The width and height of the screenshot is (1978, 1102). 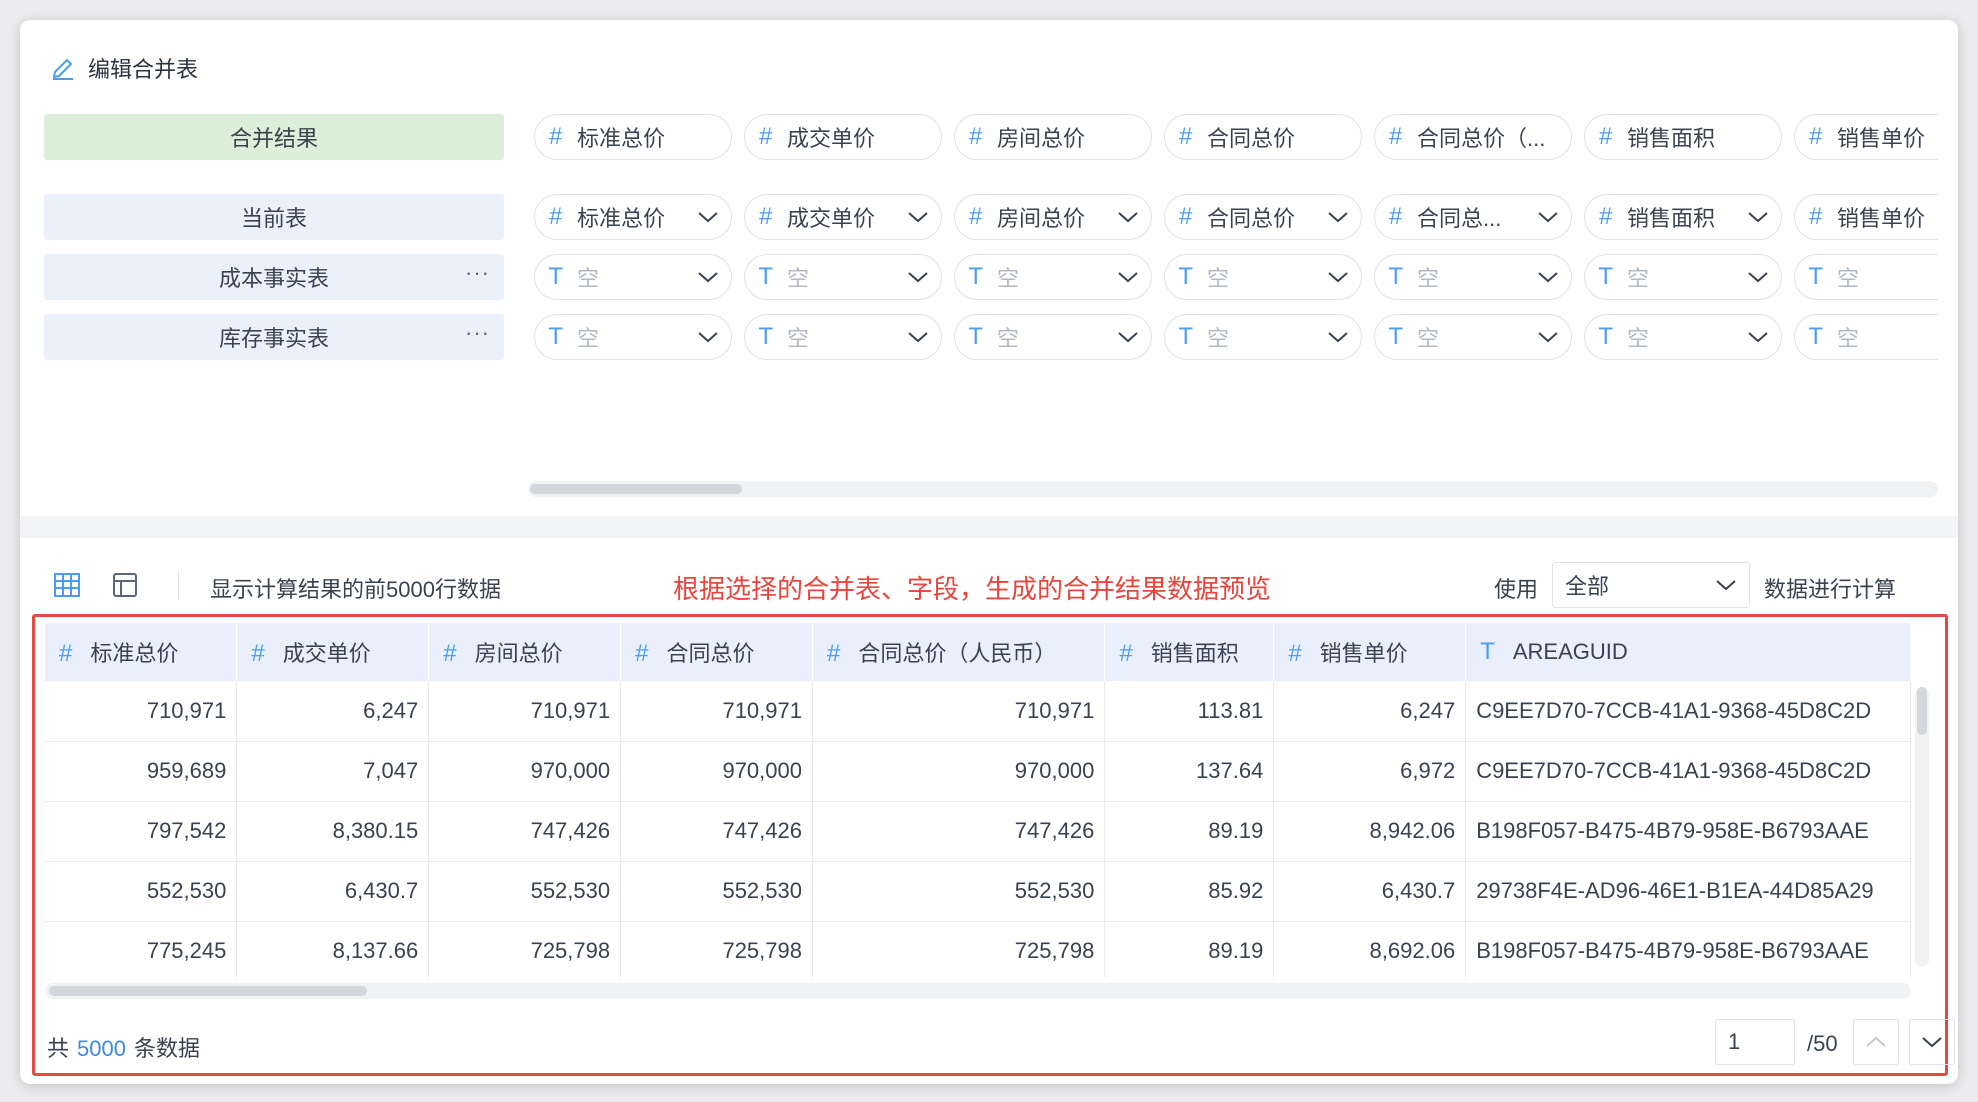 I want to click on column-header-label: 合同总价（人民币）, so click(x=957, y=653).